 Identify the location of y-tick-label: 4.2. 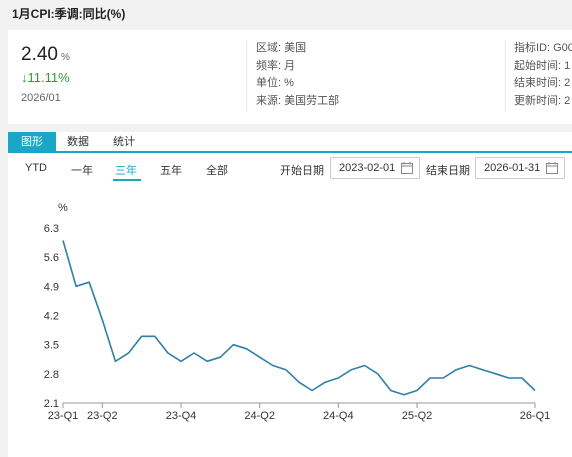
(51, 317).